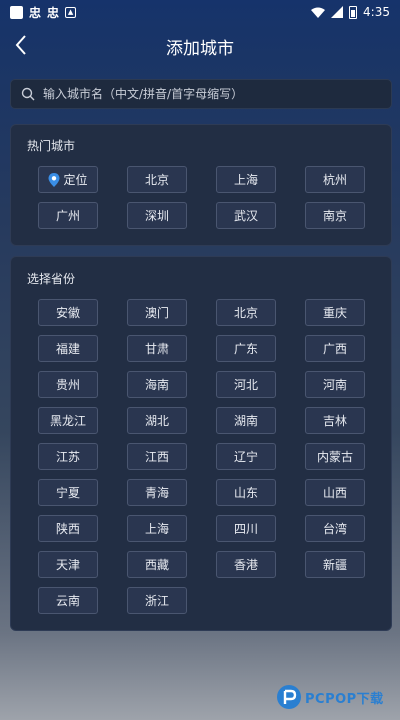 The width and height of the screenshot is (400, 720). Describe the element at coordinates (376, 12) in the screenshot. I see `status-time: 4:35` at that location.